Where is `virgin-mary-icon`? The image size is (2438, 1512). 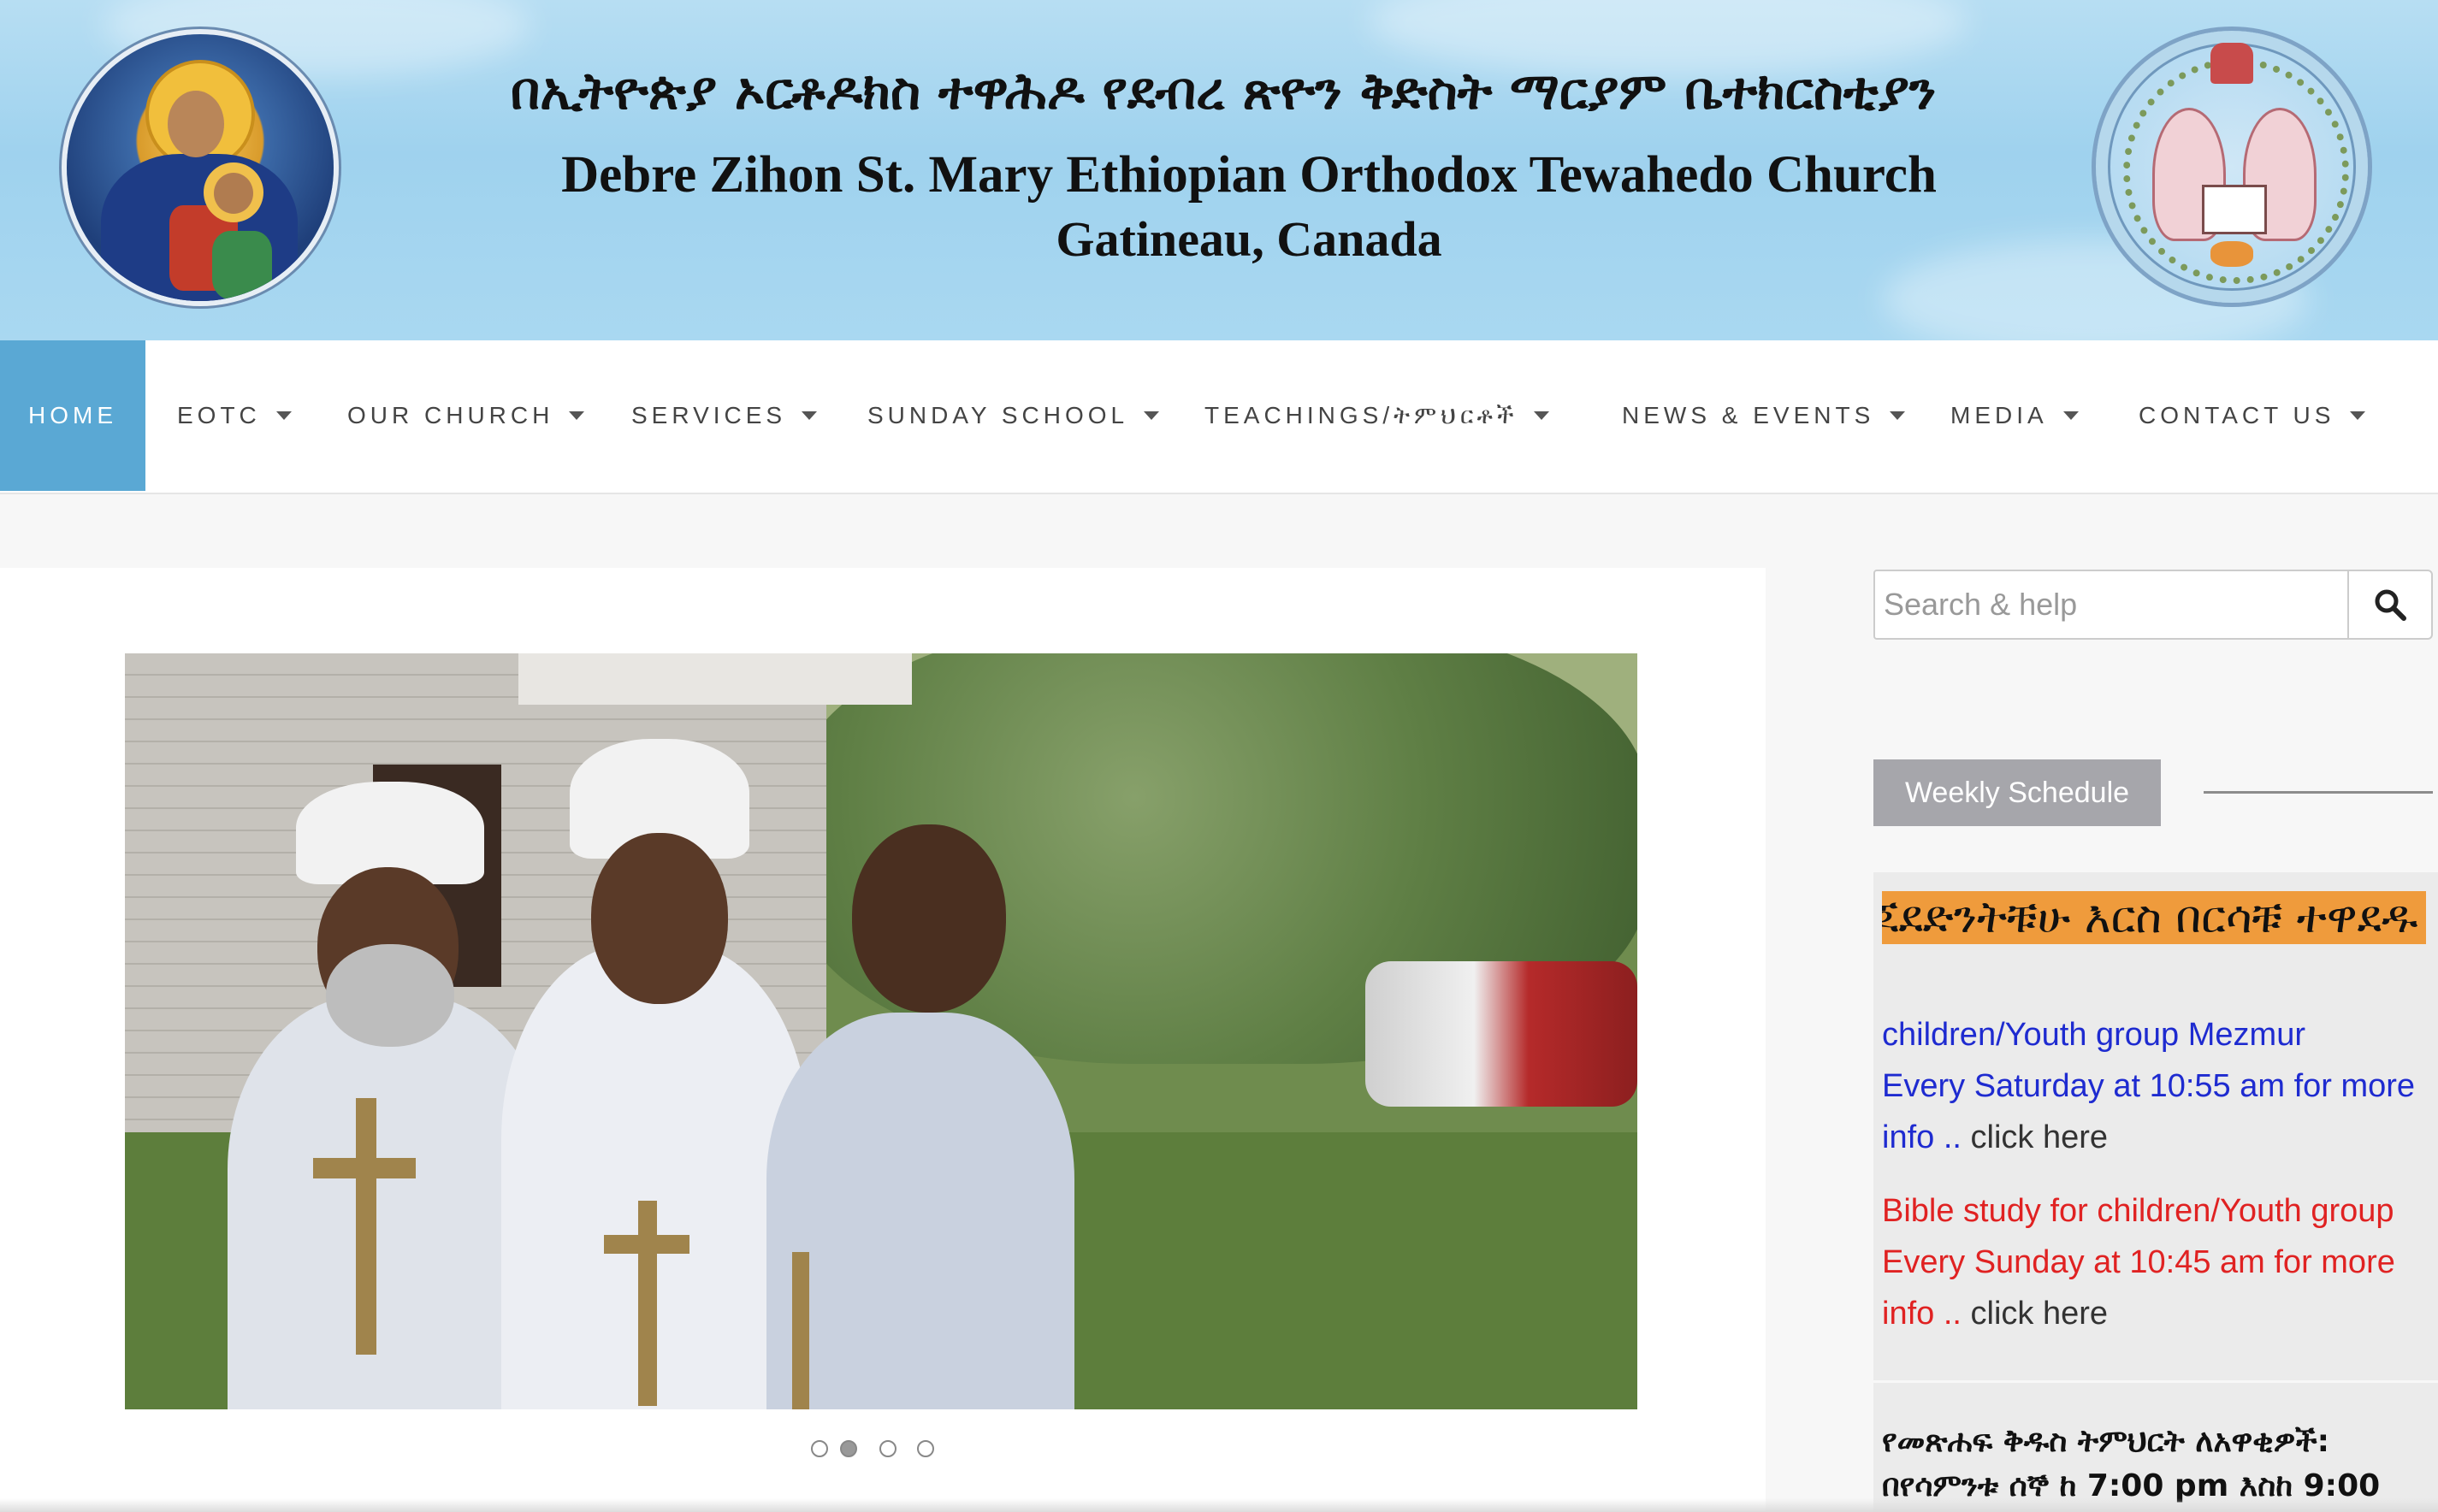 virgin-mary-icon is located at coordinates (200, 167).